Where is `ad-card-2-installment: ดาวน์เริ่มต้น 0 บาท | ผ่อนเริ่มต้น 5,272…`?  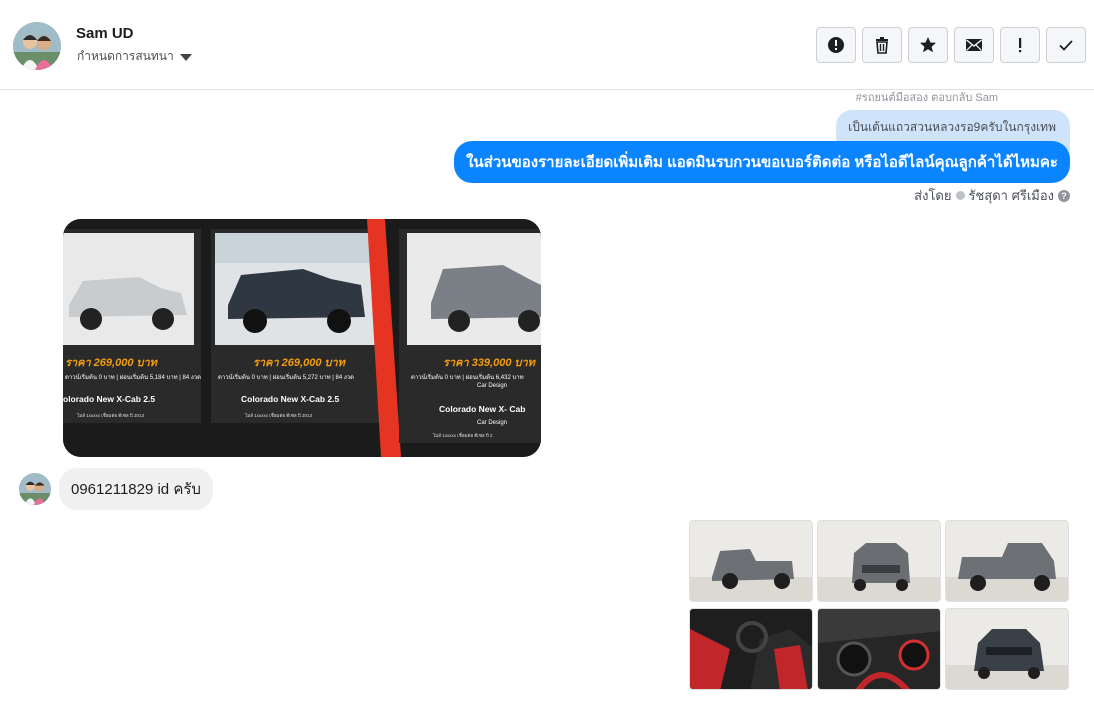
ad-card-2-installment: ดาวน์เริ่มต้น 0 บาท | ผ่อนเริ่มต้น 5,272… is located at coordinates (286, 377).